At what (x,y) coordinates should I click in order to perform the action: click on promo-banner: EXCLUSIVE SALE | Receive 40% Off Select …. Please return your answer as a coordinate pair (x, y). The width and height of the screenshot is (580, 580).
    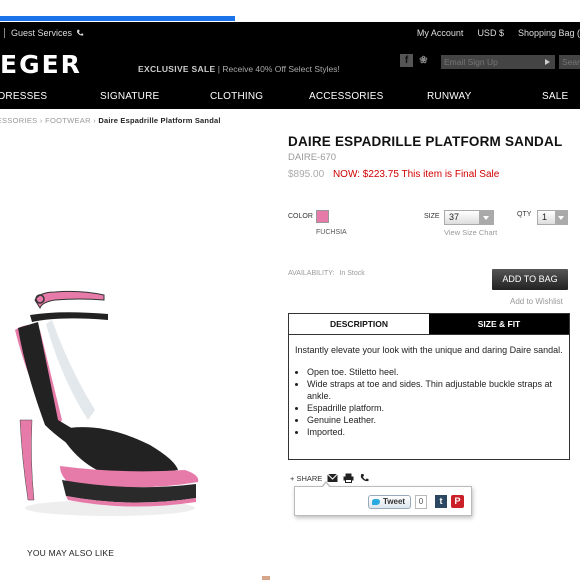
    Looking at the image, I should click on (239, 69).